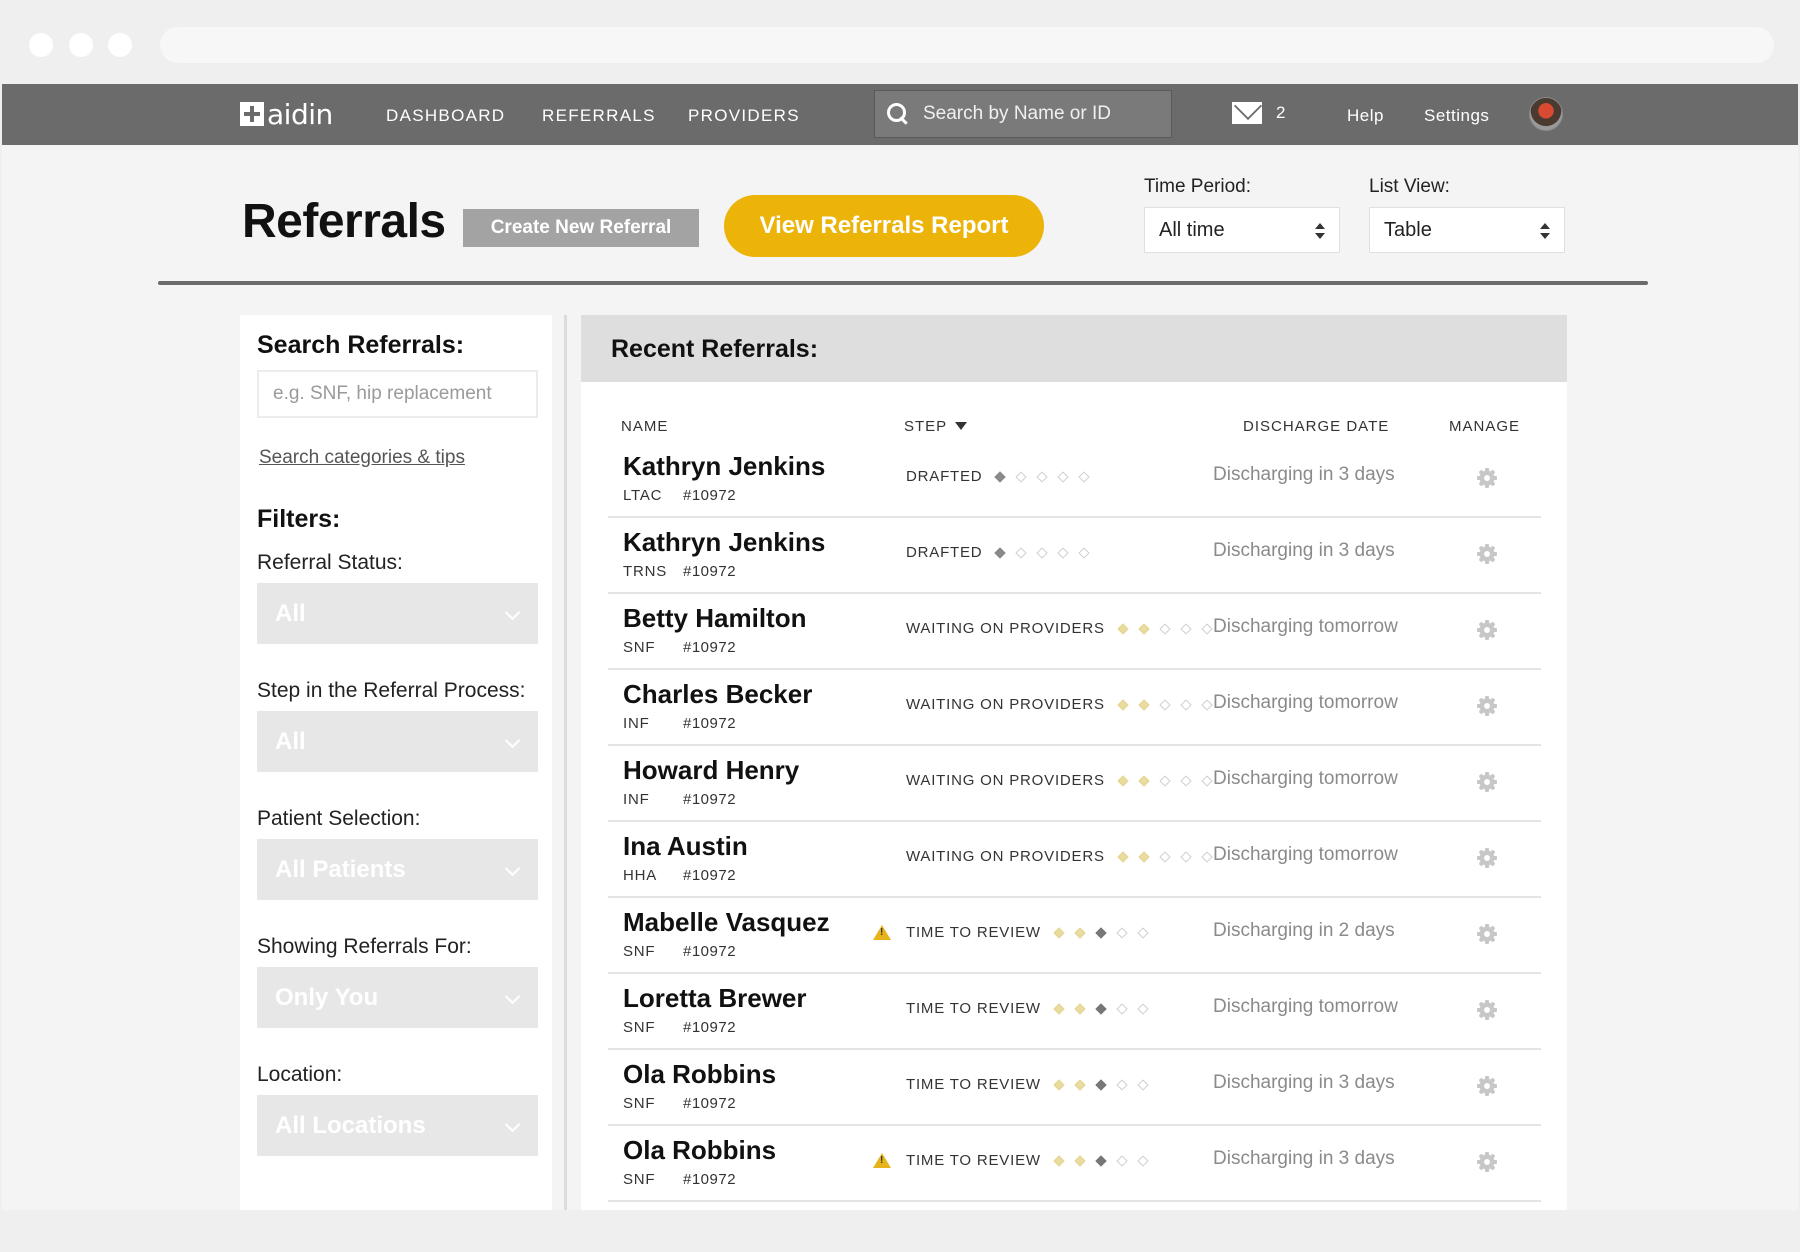  I want to click on patient-name: Ina Austin, so click(685, 846).